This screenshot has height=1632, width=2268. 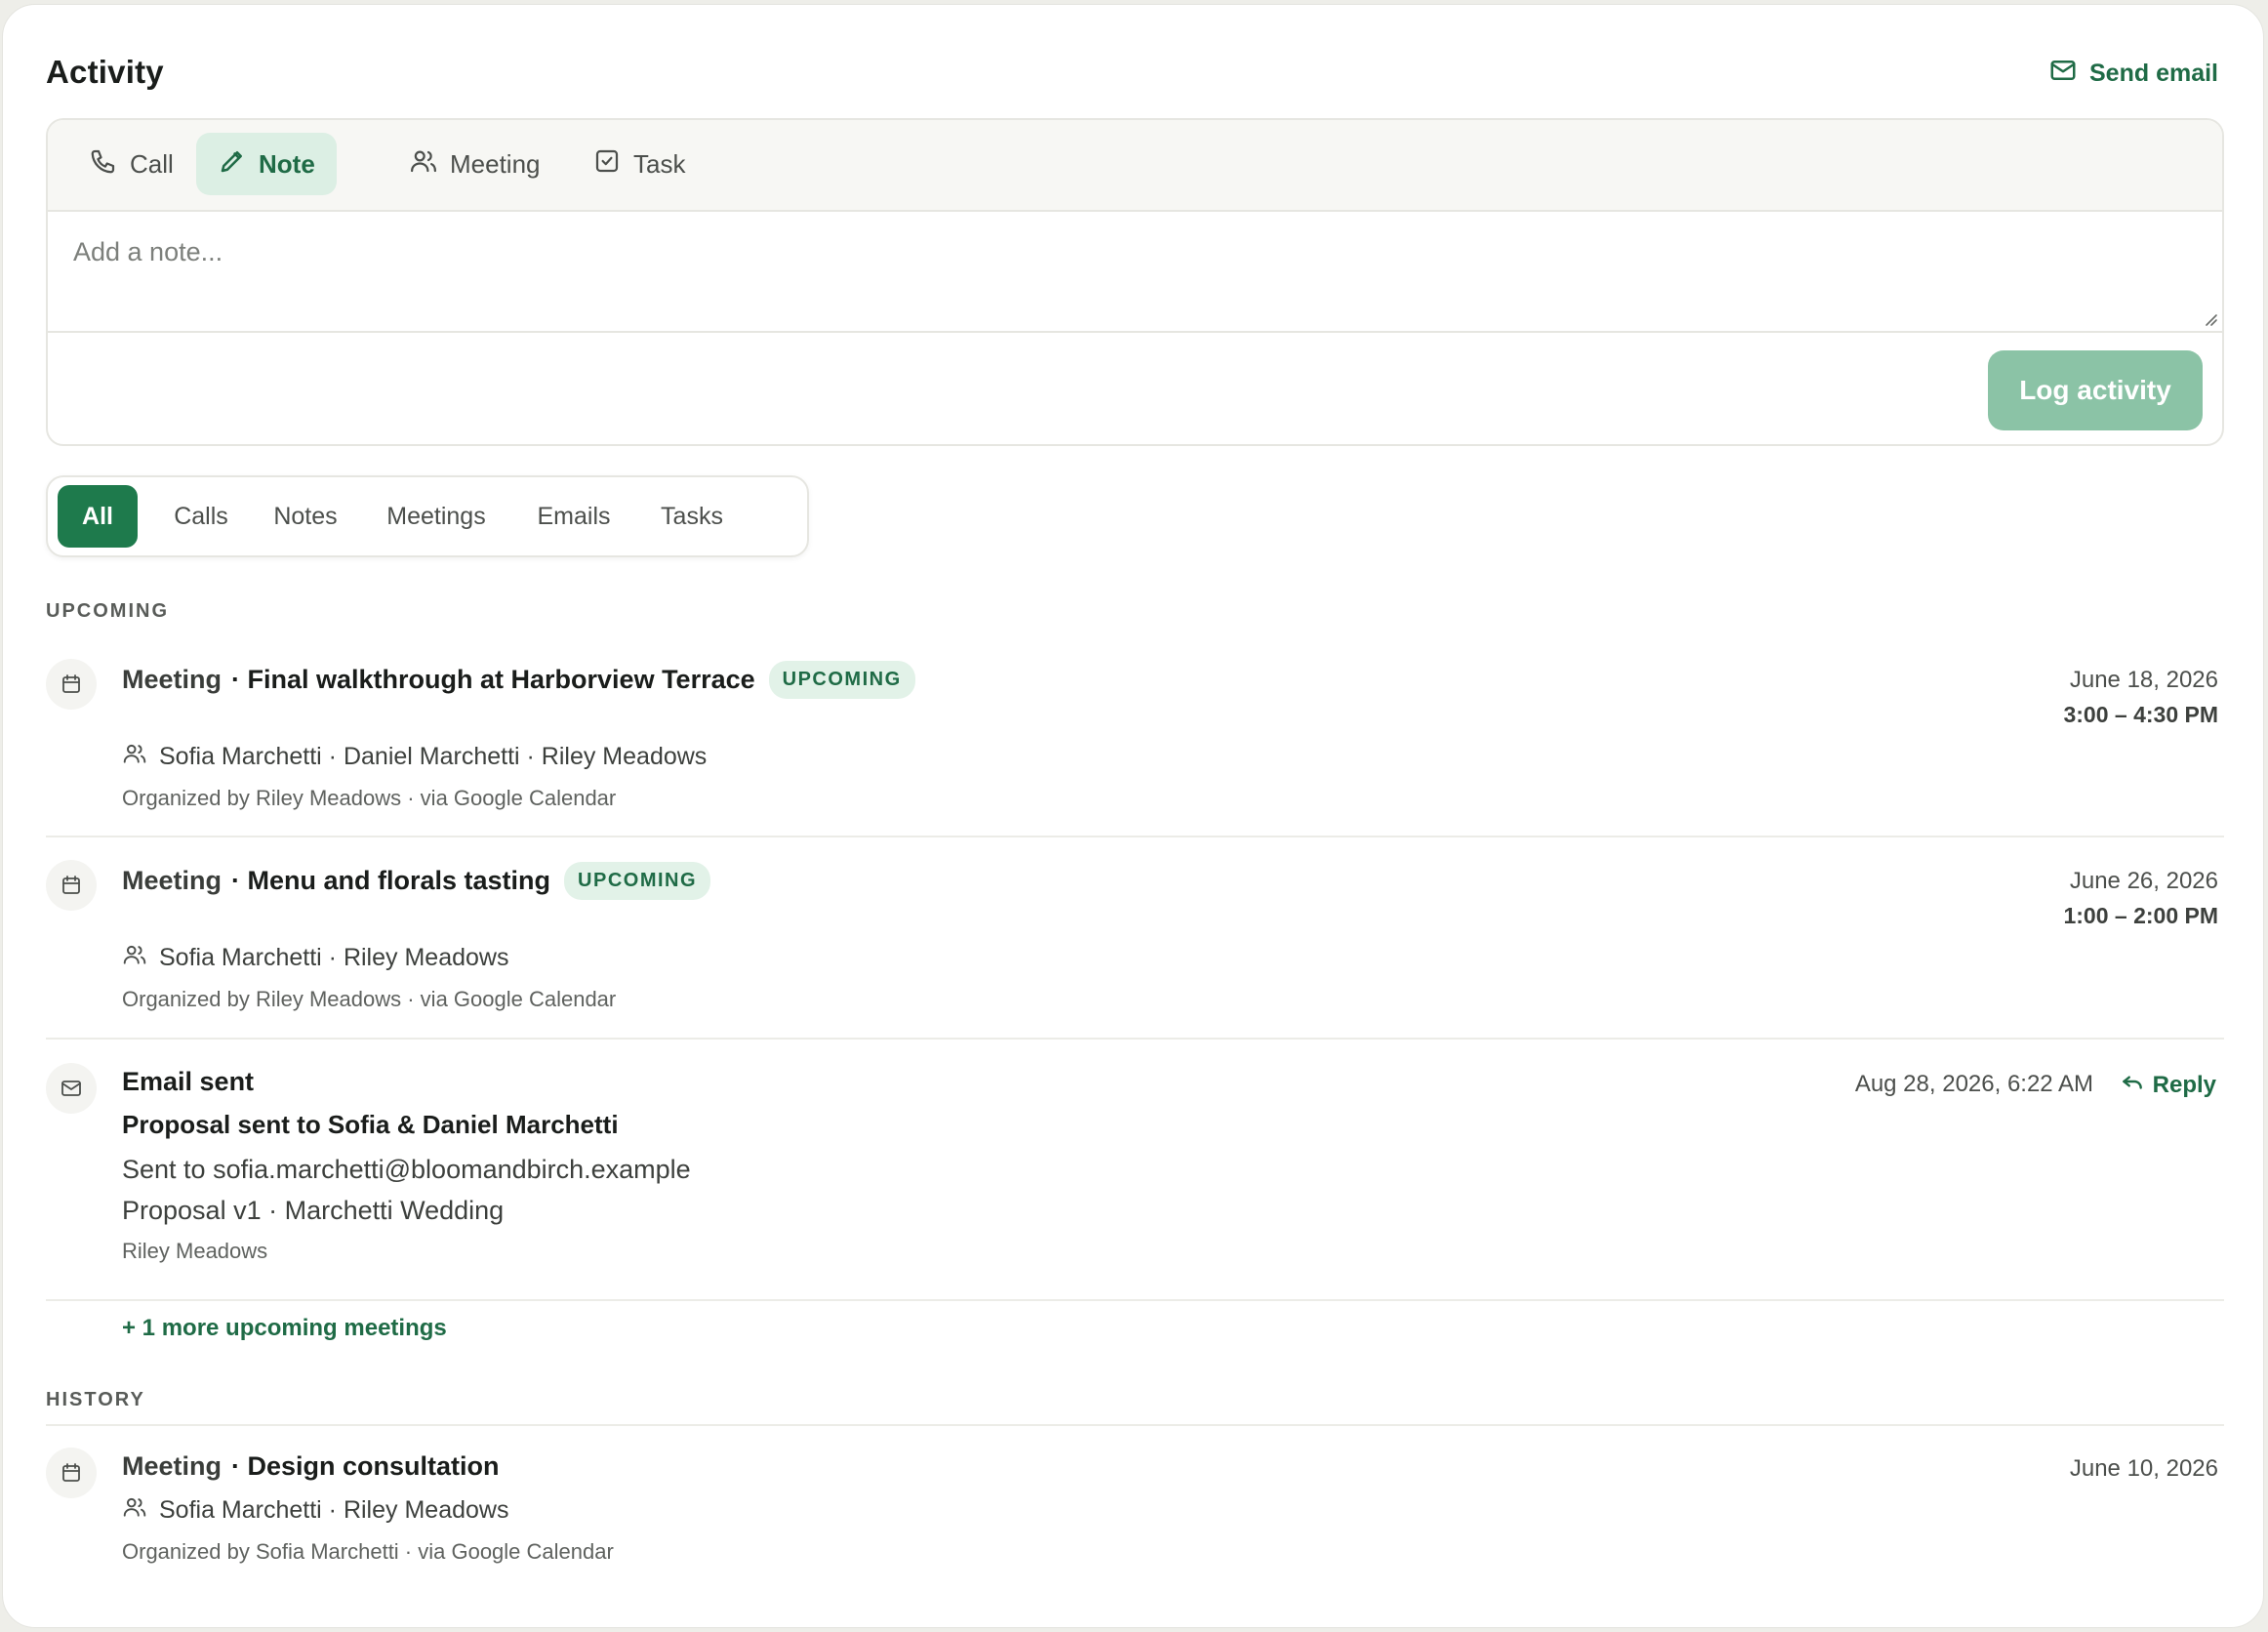 What do you see at coordinates (104, 164) in the screenshot?
I see `phone-icon` at bounding box center [104, 164].